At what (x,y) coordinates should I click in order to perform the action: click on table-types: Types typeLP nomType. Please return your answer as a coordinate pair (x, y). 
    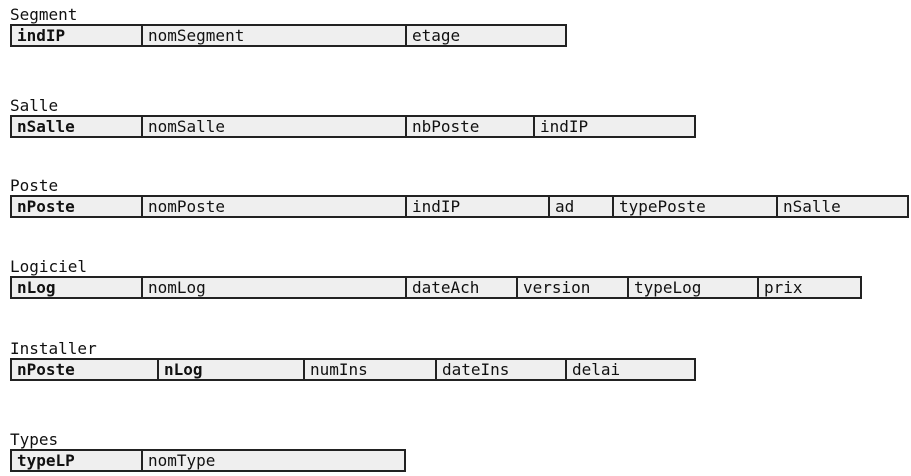
    Looking at the image, I should click on (208, 451).